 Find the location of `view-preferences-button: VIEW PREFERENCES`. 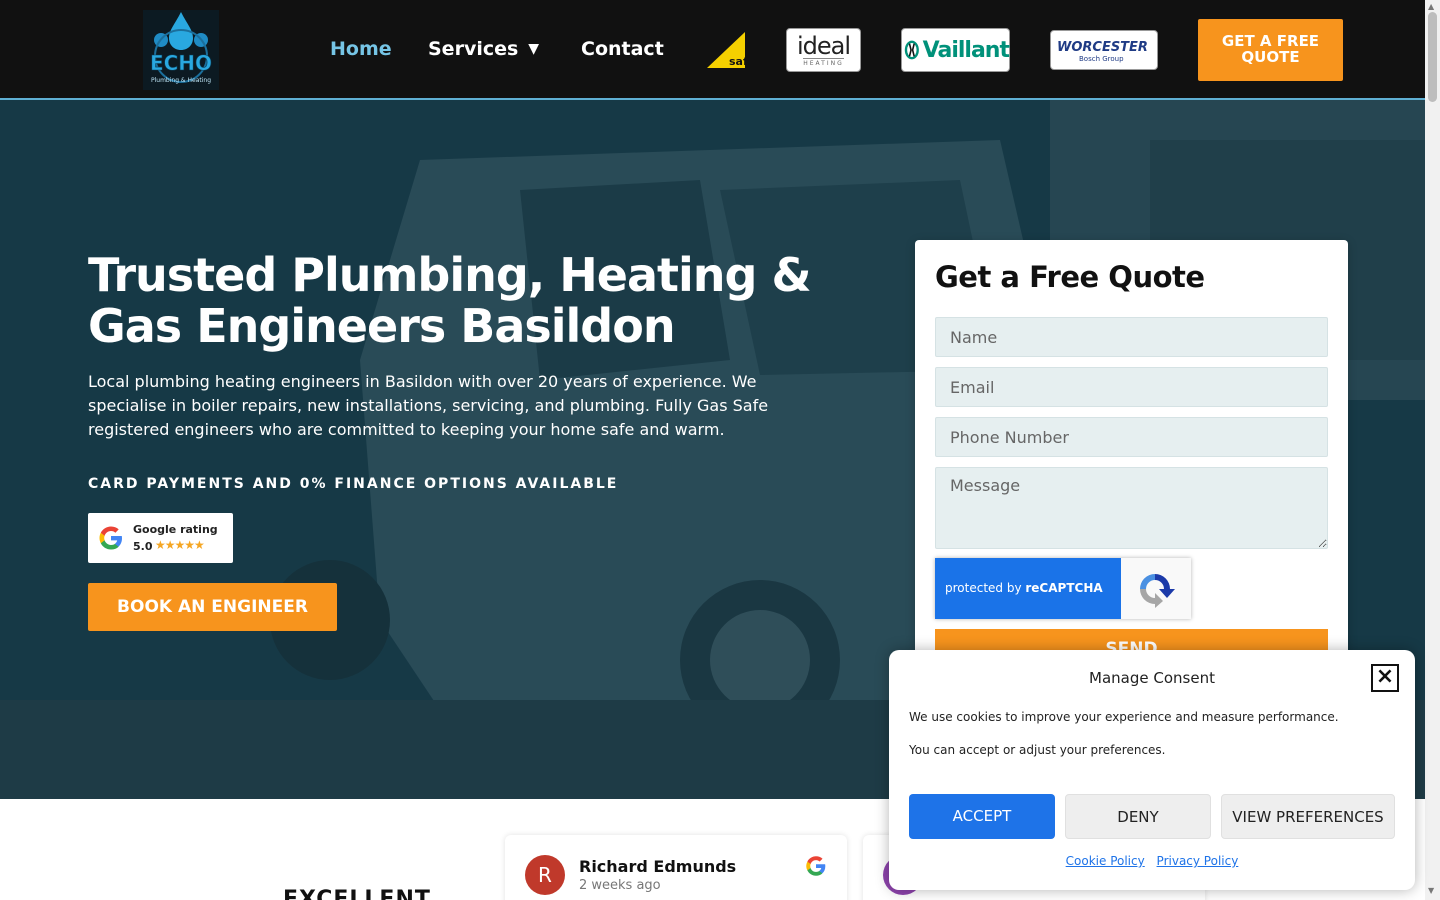

view-preferences-button: VIEW PREFERENCES is located at coordinates (1308, 816).